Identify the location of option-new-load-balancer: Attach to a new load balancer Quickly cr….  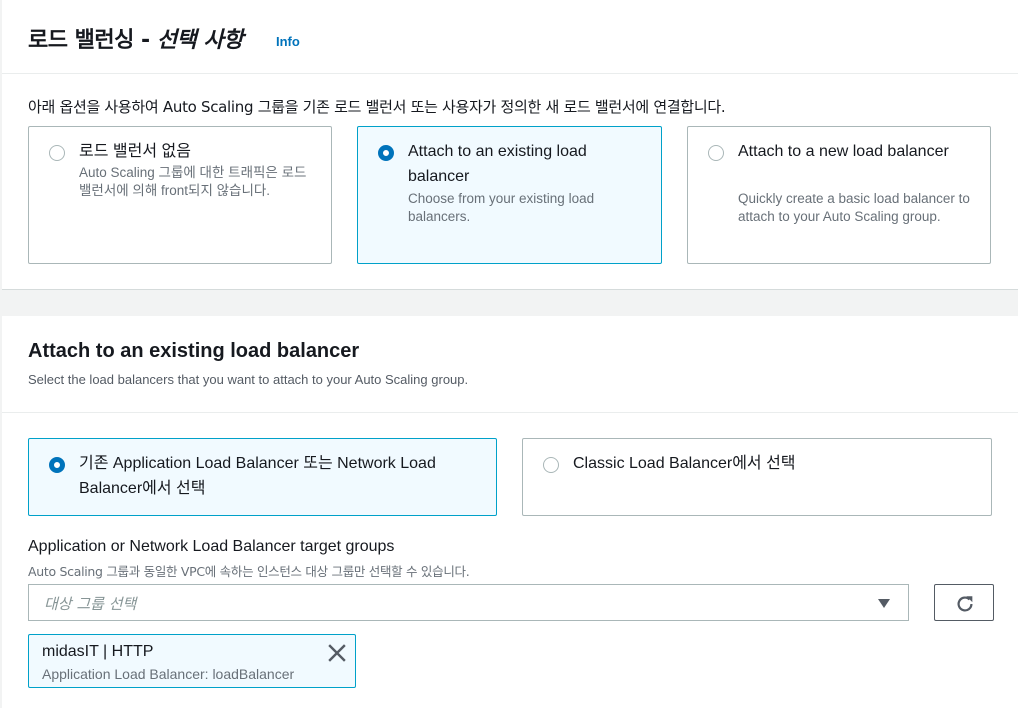
(839, 195).